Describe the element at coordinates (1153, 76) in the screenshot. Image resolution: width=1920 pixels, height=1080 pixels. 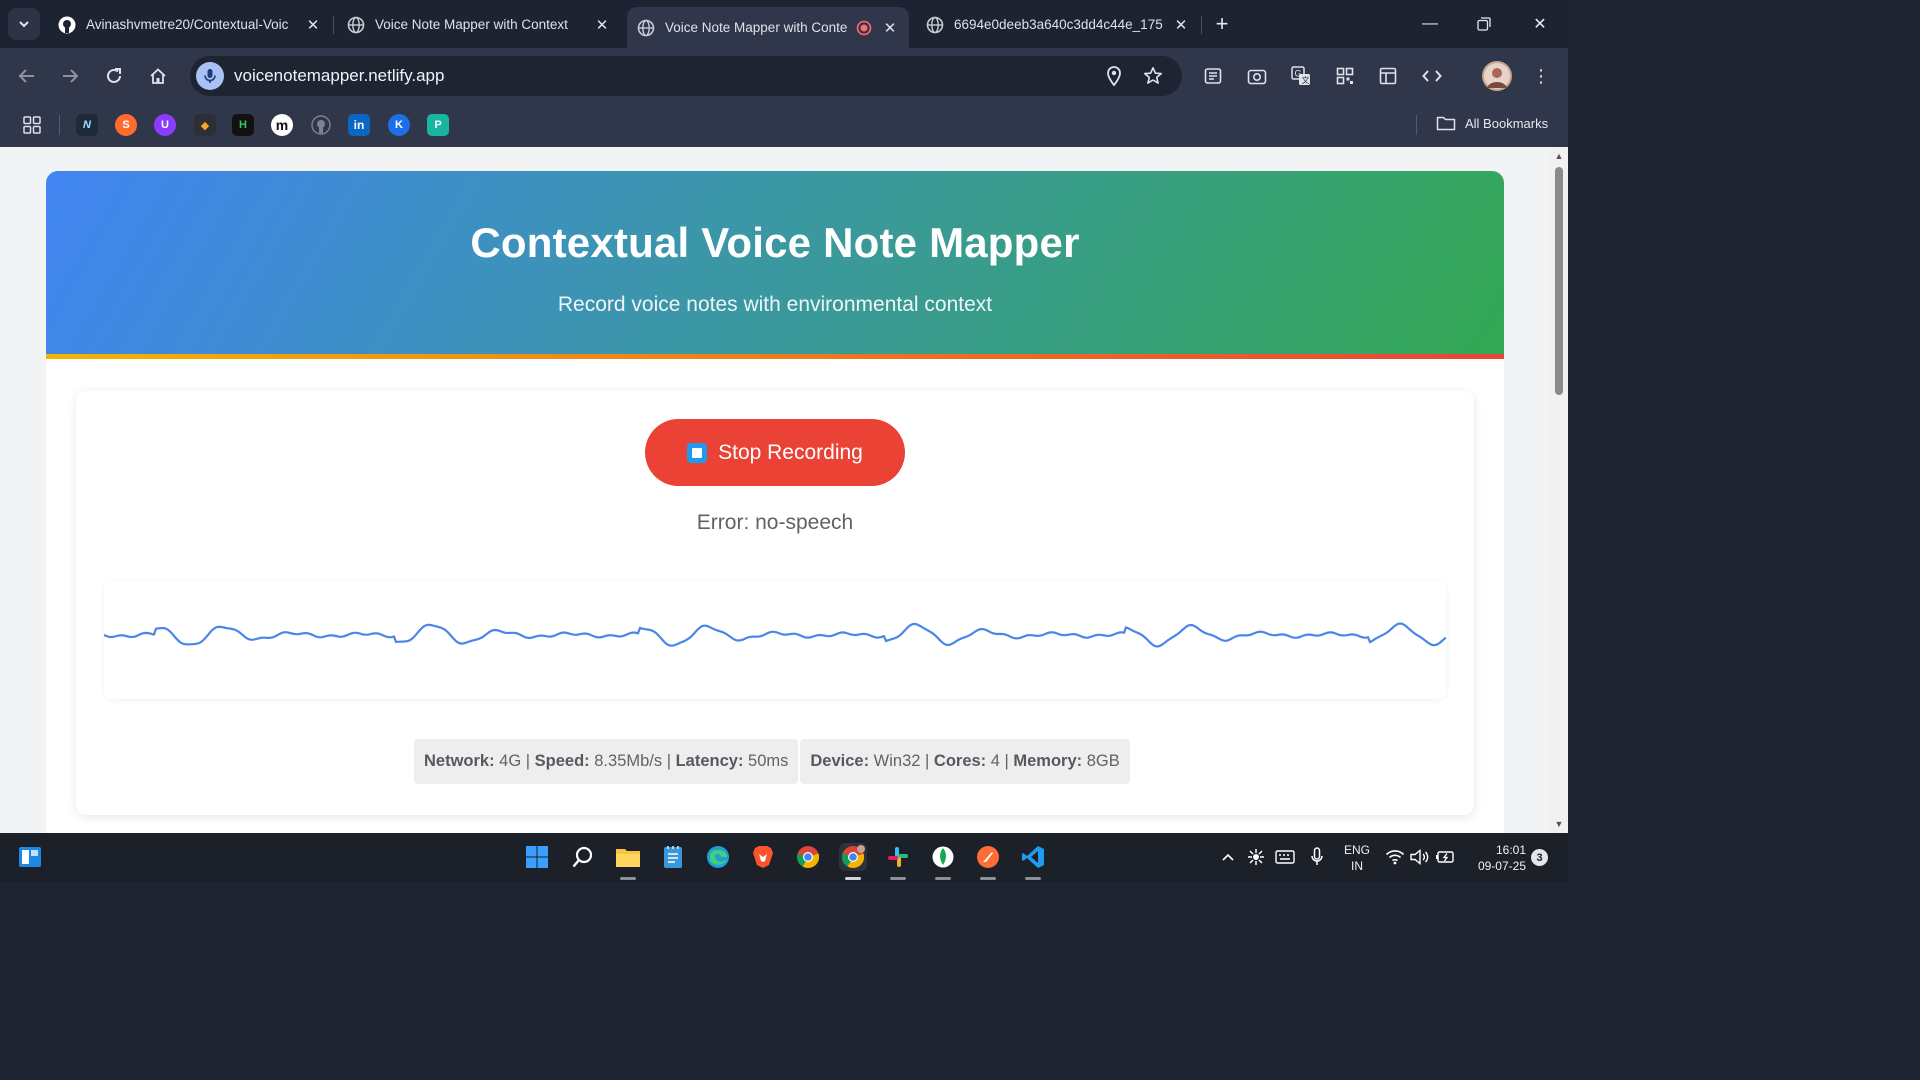
I see `bookmark-star-icon` at that location.